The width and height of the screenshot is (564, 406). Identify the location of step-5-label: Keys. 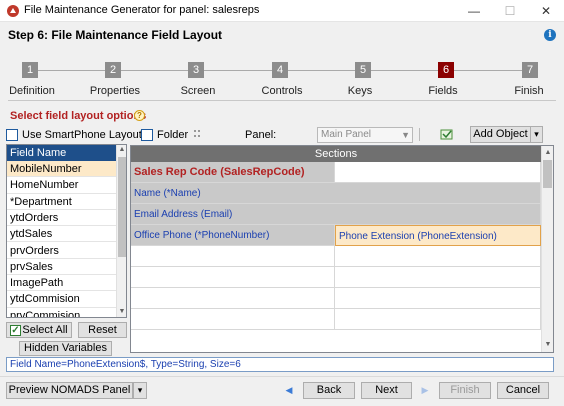
(360, 91).